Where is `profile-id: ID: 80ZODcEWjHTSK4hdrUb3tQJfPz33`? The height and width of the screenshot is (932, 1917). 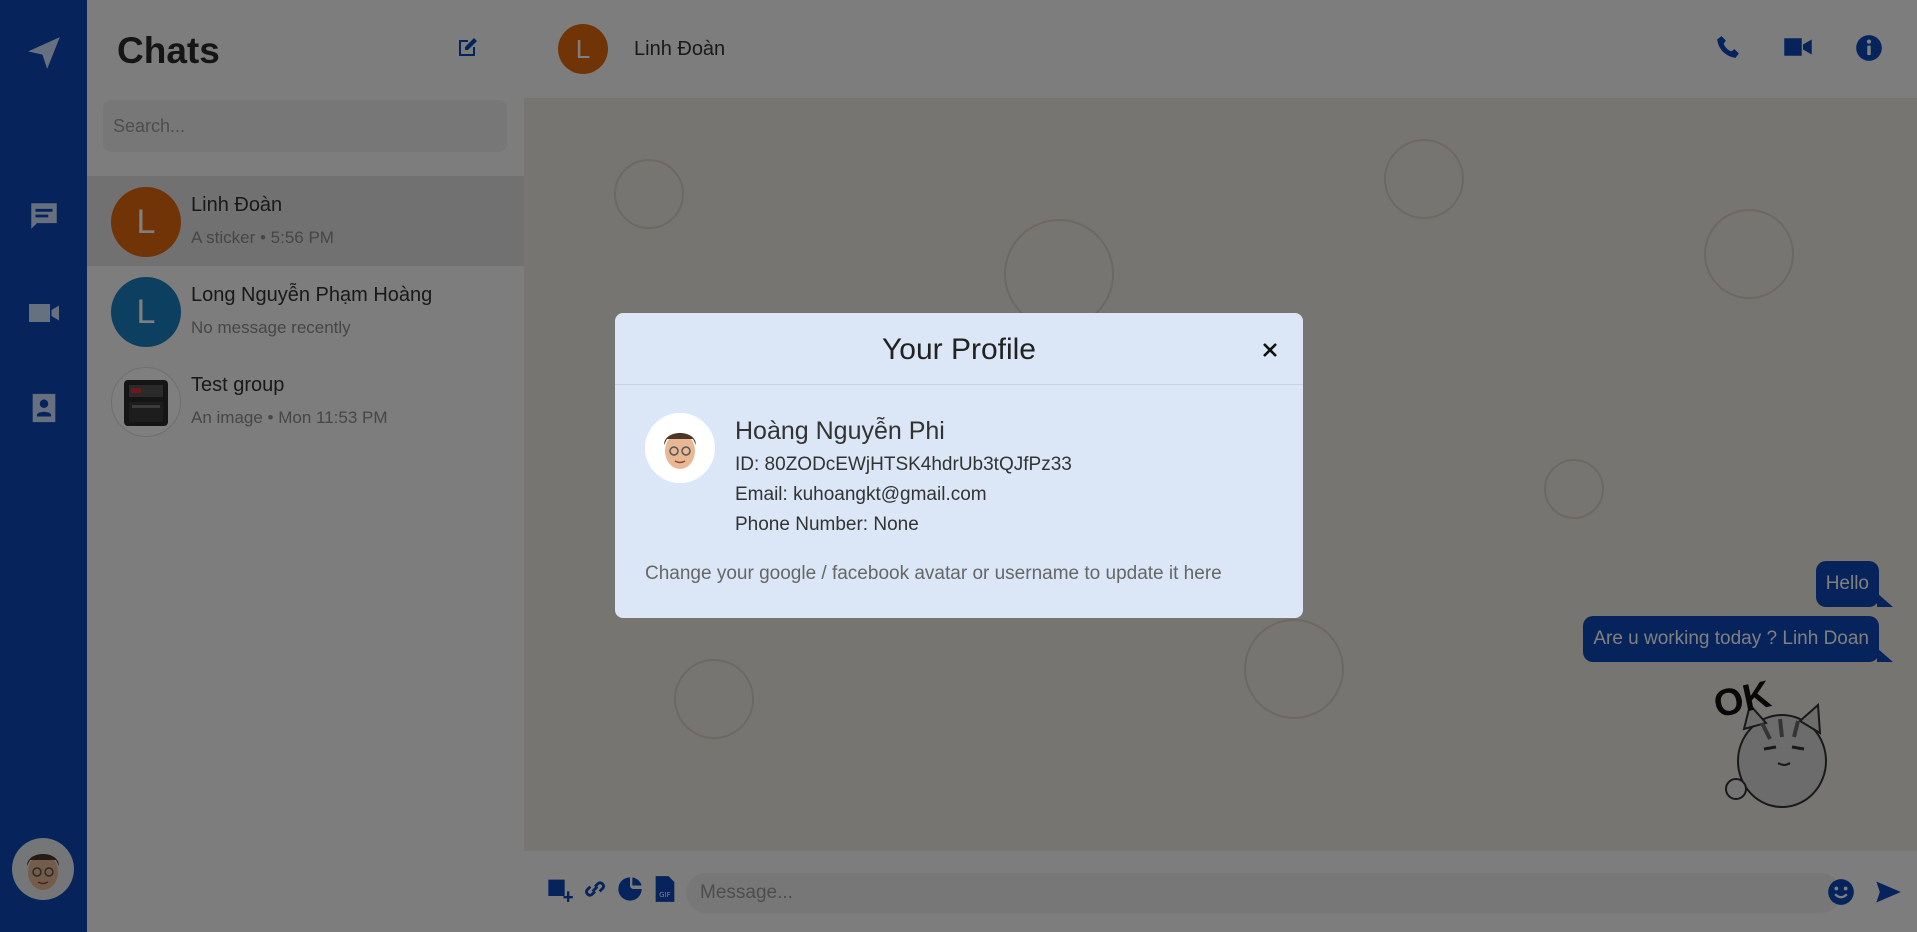 profile-id: ID: 80ZODcEWjHTSK4hdrUb3tQJfPz33 is located at coordinates (903, 464).